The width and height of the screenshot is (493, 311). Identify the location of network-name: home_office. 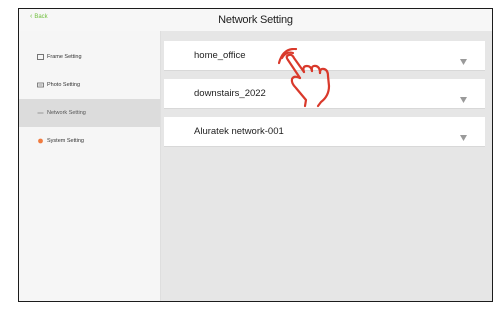
(220, 55).